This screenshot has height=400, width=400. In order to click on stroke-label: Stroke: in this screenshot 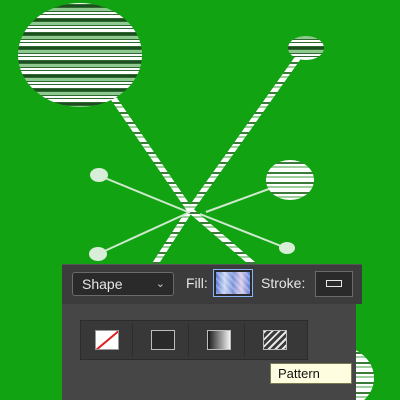, I will do `click(283, 283)`.